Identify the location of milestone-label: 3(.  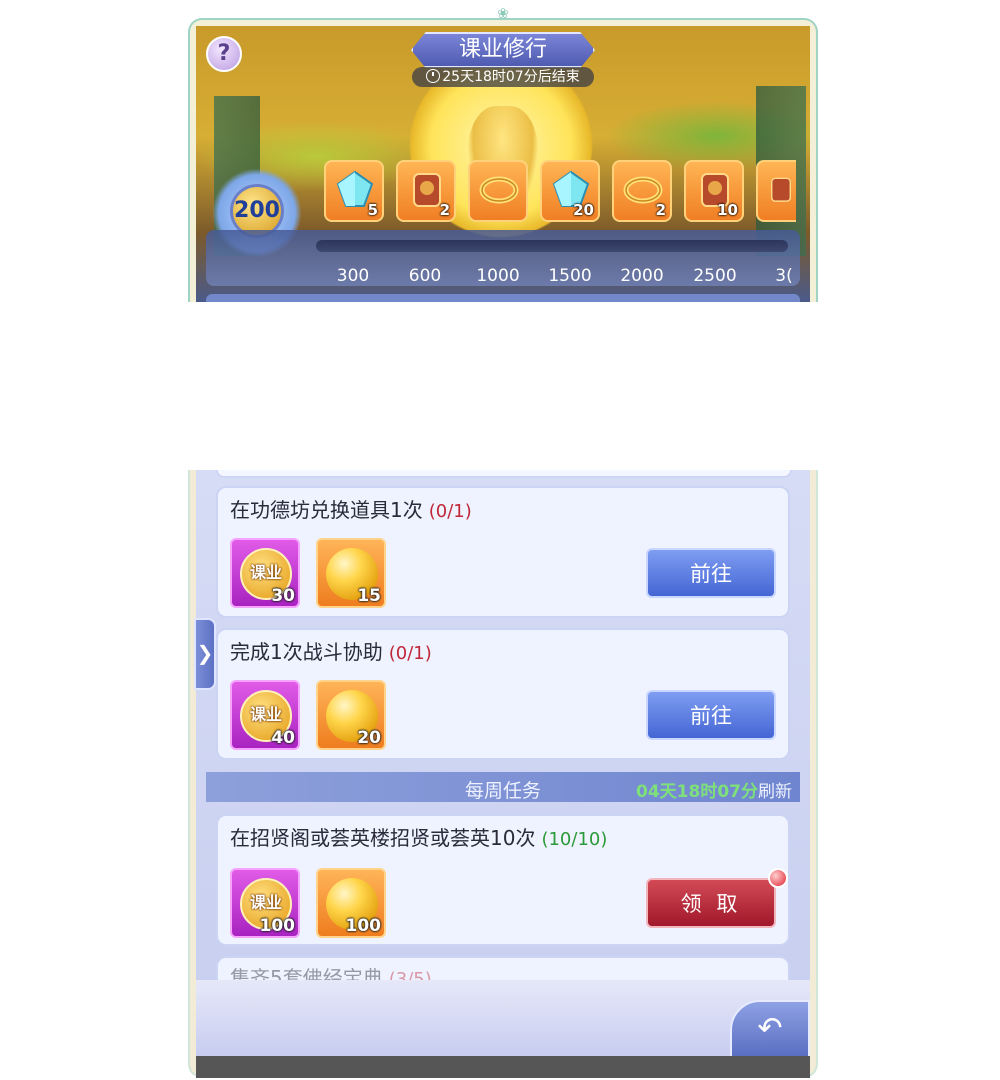
(784, 276).